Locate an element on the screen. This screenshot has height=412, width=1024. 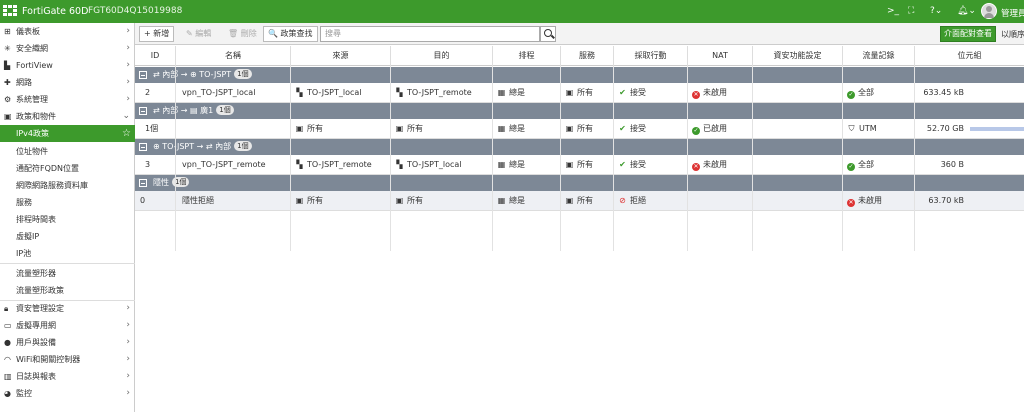
fortinet-logo-icon is located at coordinates (10, 11).